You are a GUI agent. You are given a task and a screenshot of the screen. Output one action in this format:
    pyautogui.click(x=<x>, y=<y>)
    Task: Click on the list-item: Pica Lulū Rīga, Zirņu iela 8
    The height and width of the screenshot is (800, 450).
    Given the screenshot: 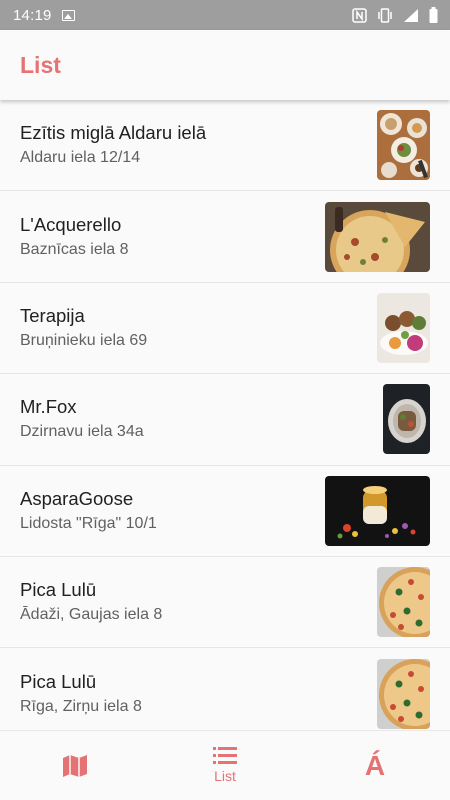 What is the action you would take?
    pyautogui.click(x=225, y=689)
    